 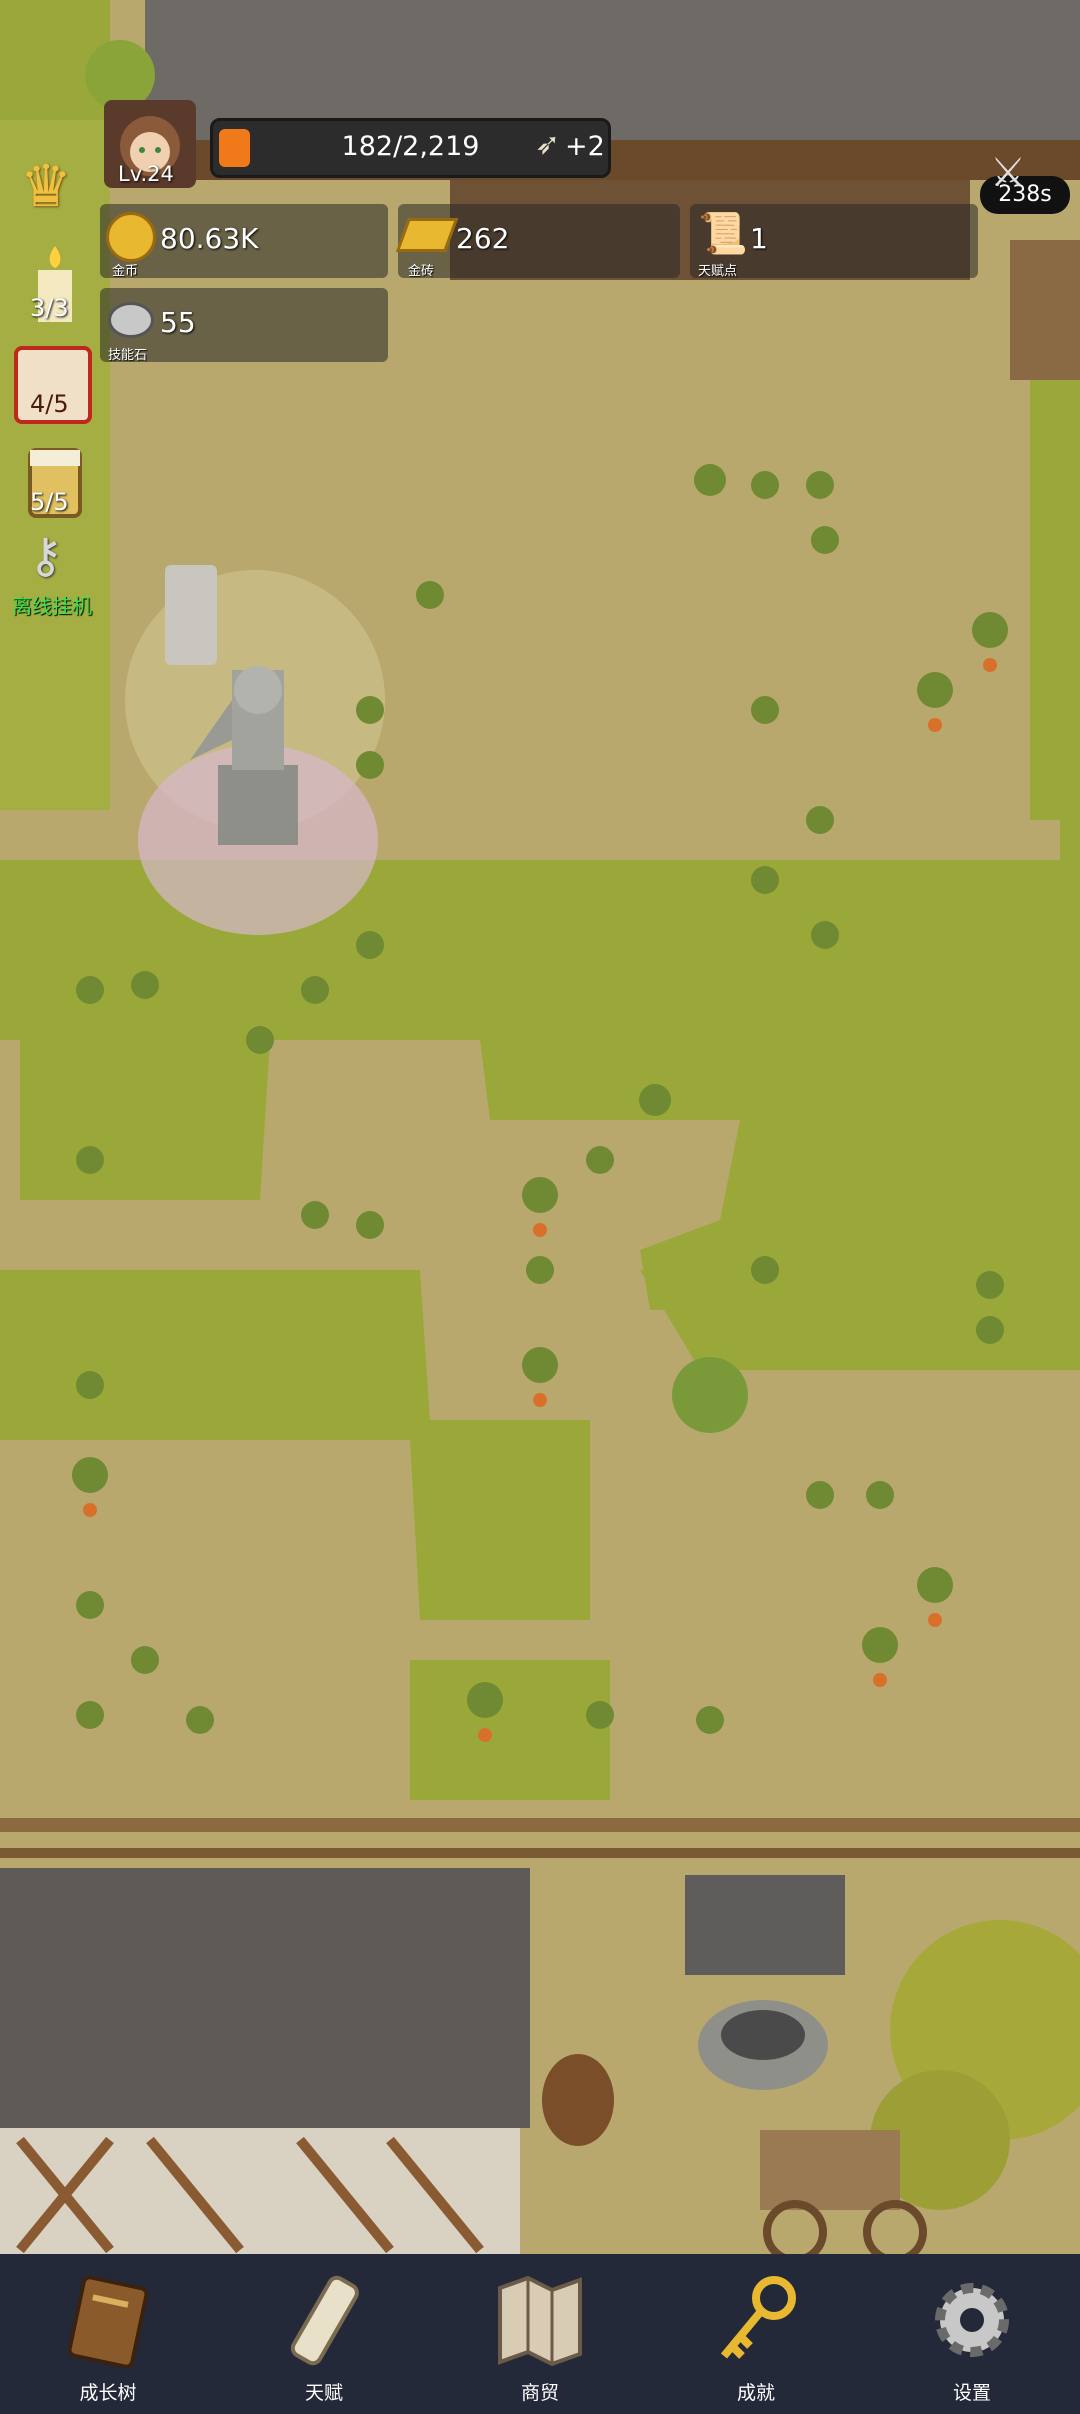 I want to click on gold-brick-value: 262, so click(x=483, y=238).